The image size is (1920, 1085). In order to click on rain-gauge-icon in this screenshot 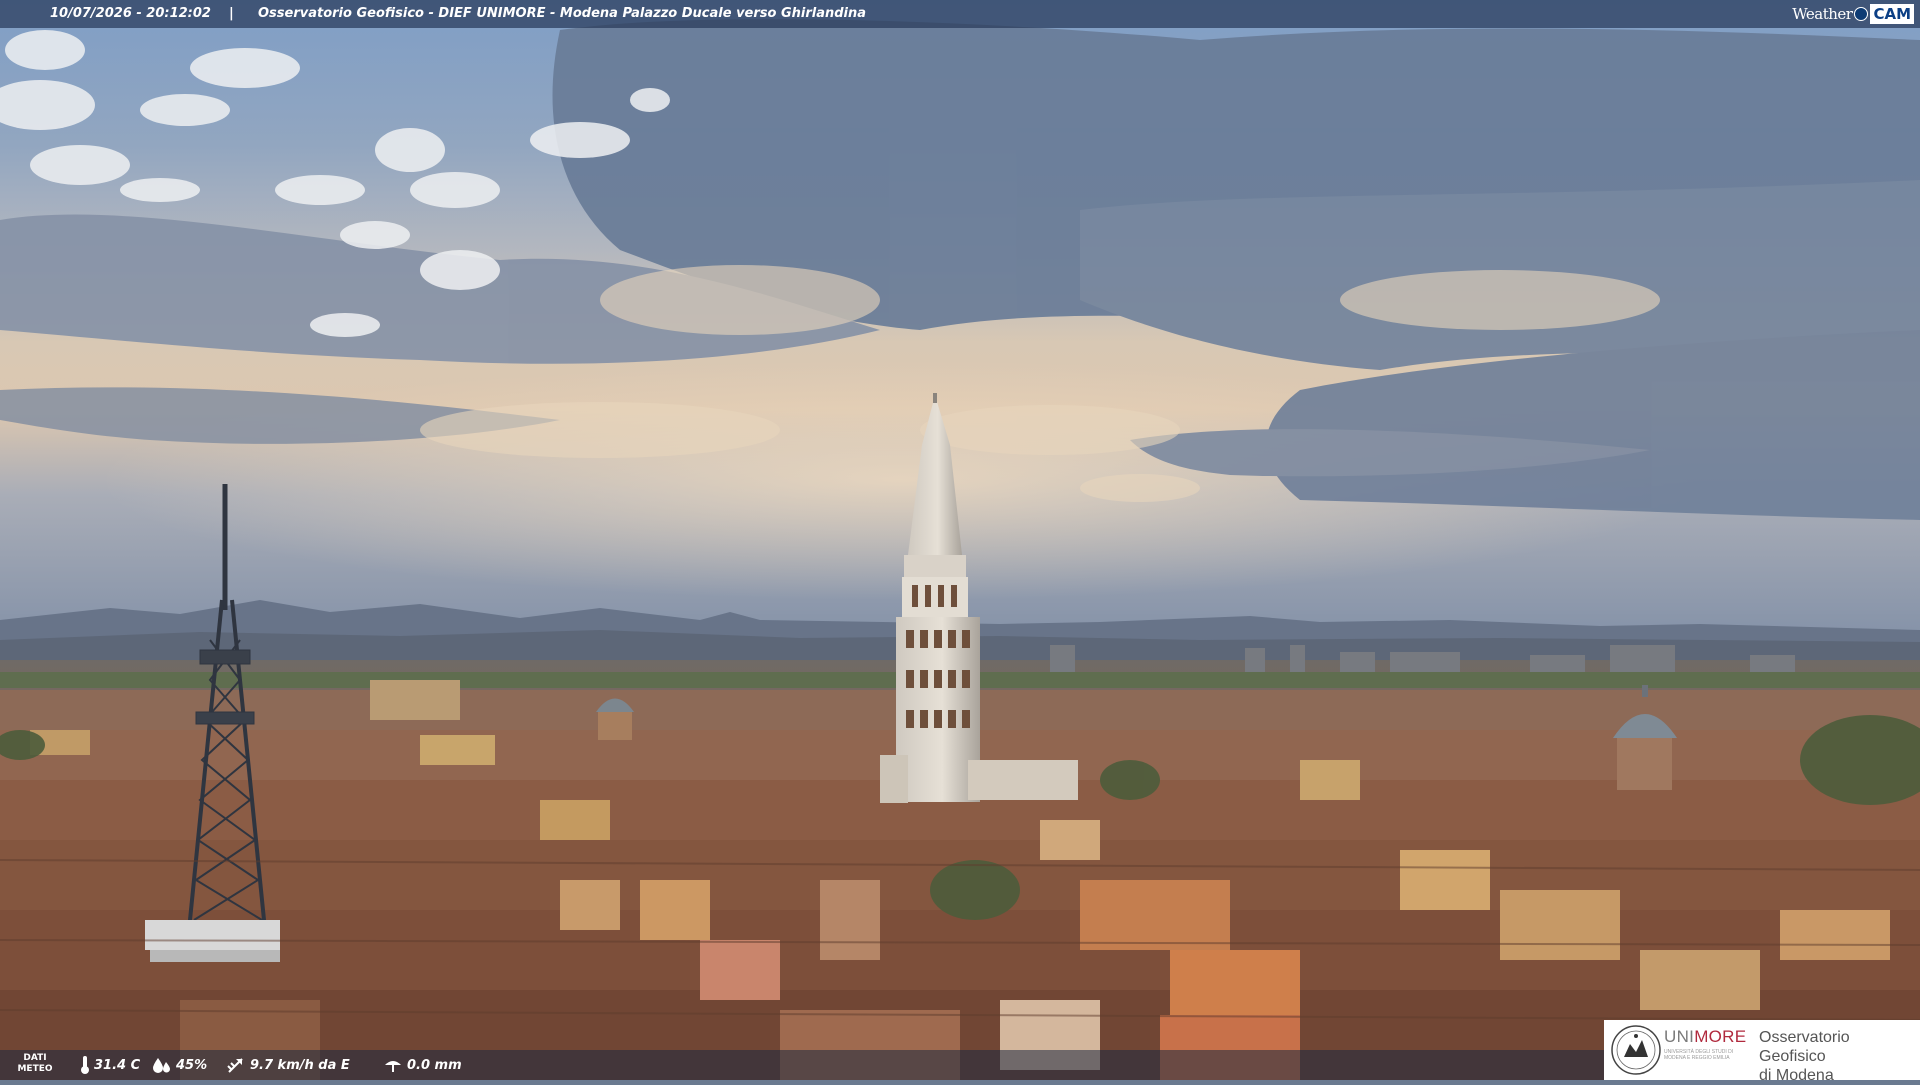, I will do `click(393, 1066)`.